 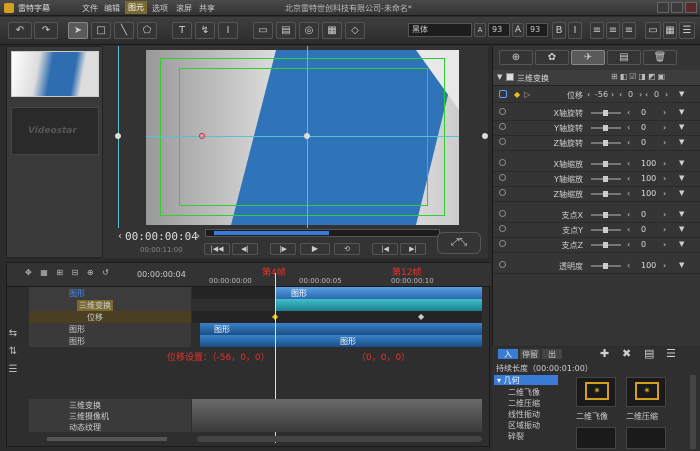 I want to click on collapse-icon: ▼, so click(x=499, y=77).